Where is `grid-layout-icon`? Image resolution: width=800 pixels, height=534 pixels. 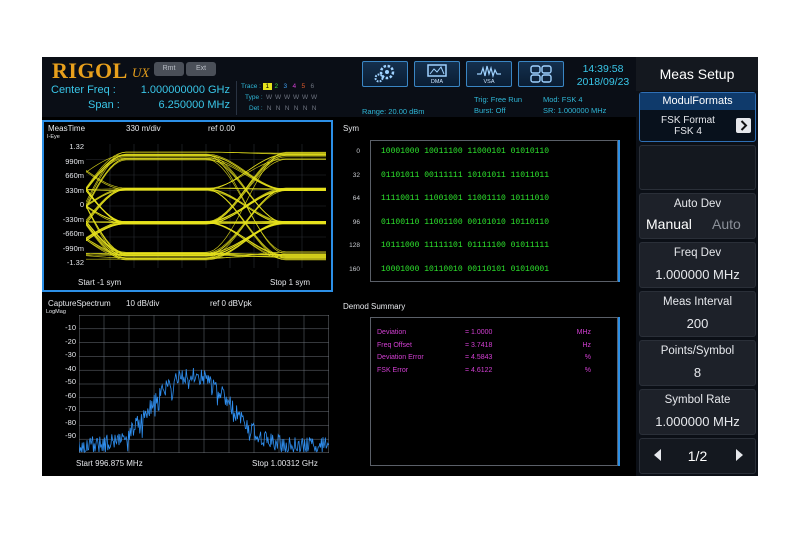
grid-layout-icon is located at coordinates (541, 74).